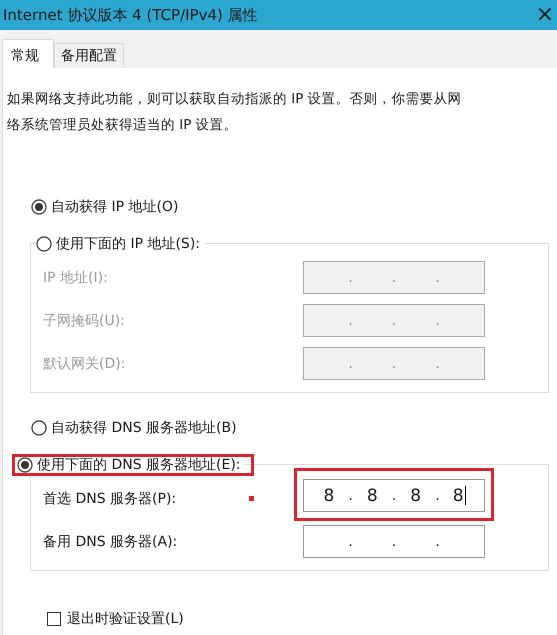 Image resolution: width=557 pixels, height=635 pixels. What do you see at coordinates (130, 15) in the screenshot?
I see `window-title: Internet 协议版本 4 (TCP/IPv4) 属性` at bounding box center [130, 15].